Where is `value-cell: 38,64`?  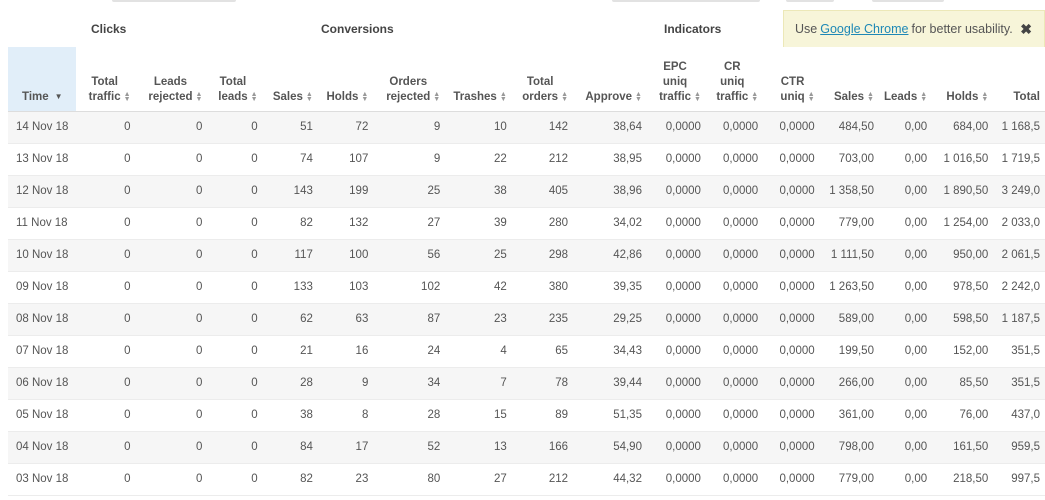 value-cell: 38,64 is located at coordinates (610, 127).